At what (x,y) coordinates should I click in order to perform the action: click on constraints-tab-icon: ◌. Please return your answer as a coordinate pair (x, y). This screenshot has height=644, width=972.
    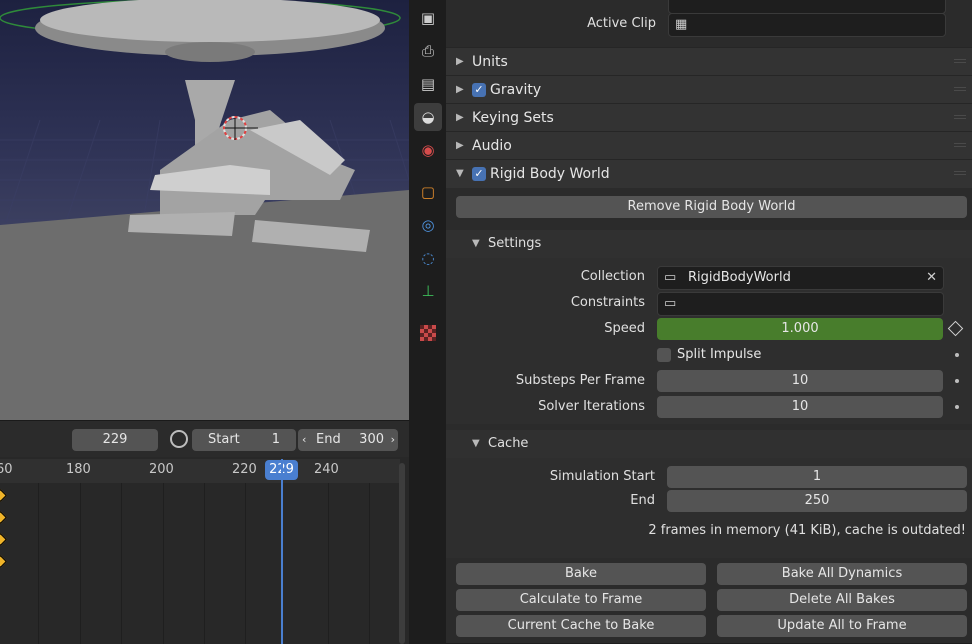
    Looking at the image, I should click on (428, 258).